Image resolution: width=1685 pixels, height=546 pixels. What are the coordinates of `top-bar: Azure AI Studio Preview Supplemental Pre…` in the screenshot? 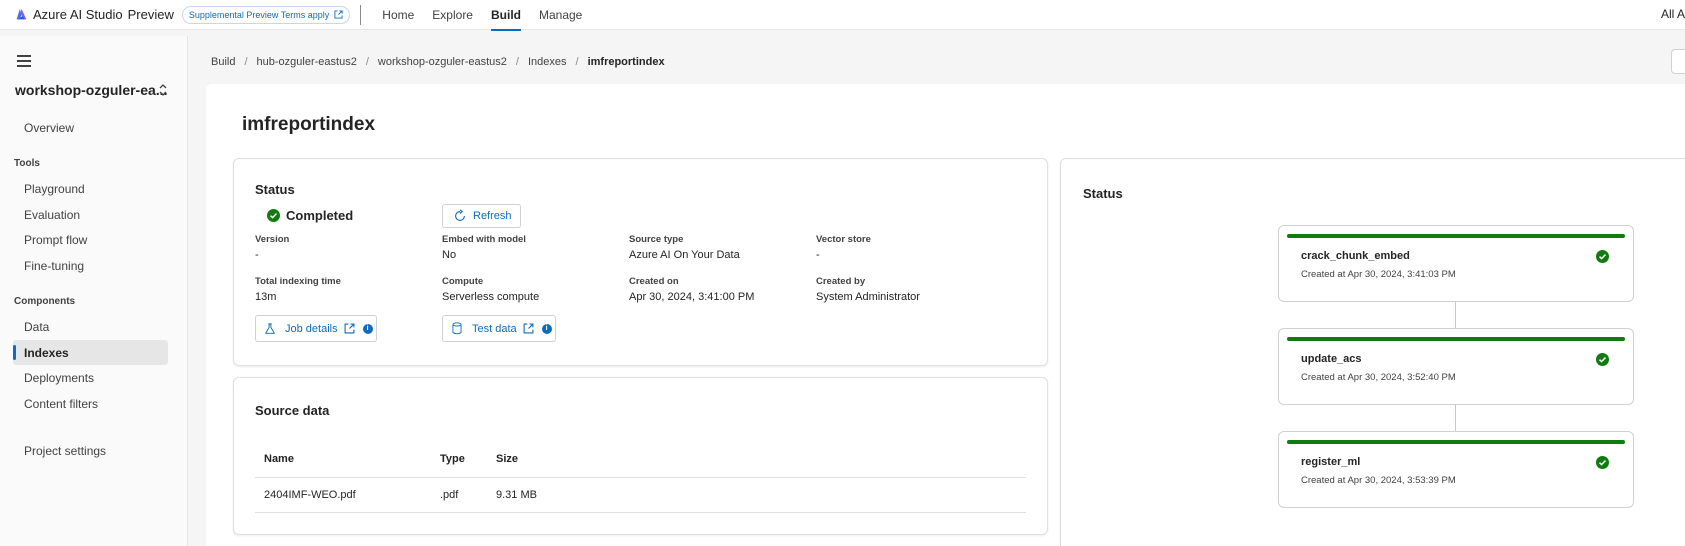 It's located at (842, 15).